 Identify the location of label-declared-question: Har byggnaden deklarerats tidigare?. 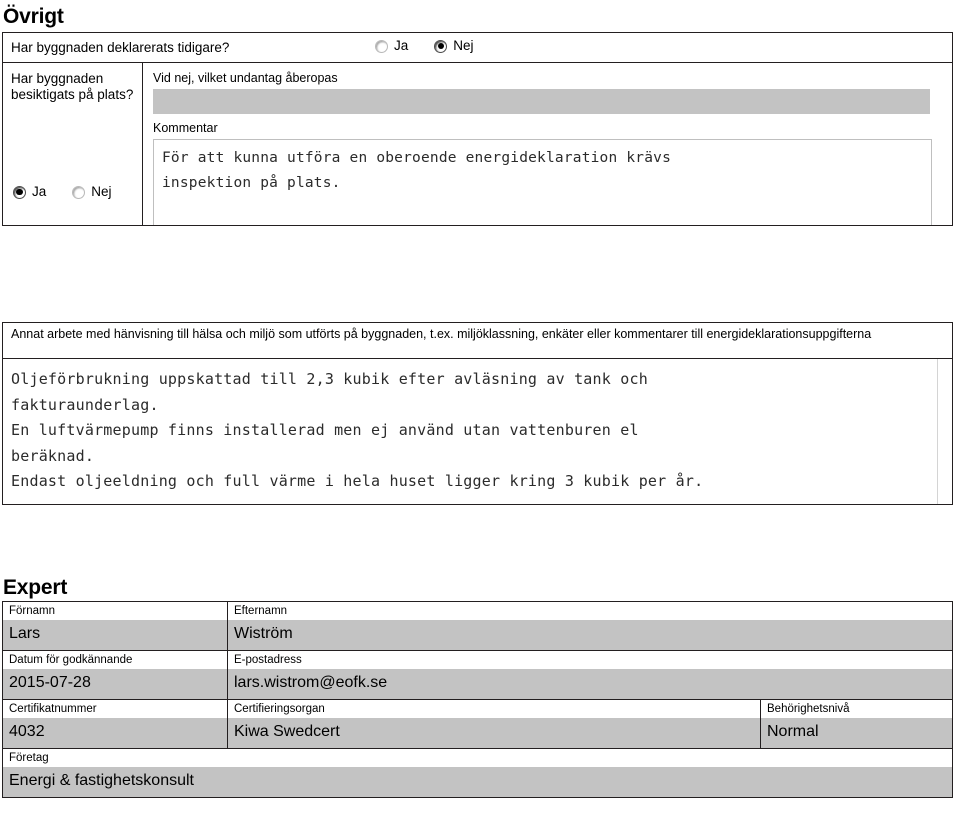
(120, 47).